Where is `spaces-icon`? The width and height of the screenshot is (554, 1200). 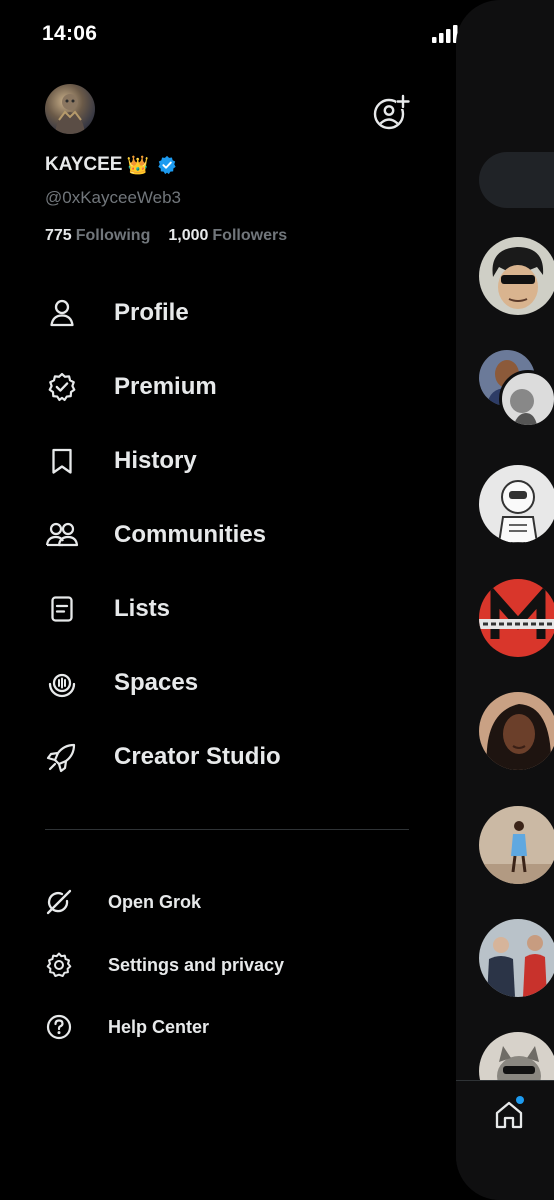 spaces-icon is located at coordinates (62, 683).